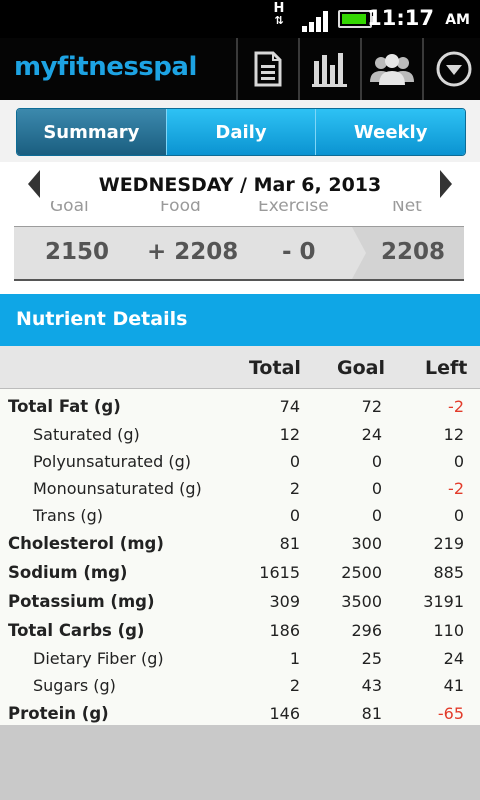  What do you see at coordinates (86, 543) in the screenshot?
I see `nutrient-name: Cholesterol (mg)` at bounding box center [86, 543].